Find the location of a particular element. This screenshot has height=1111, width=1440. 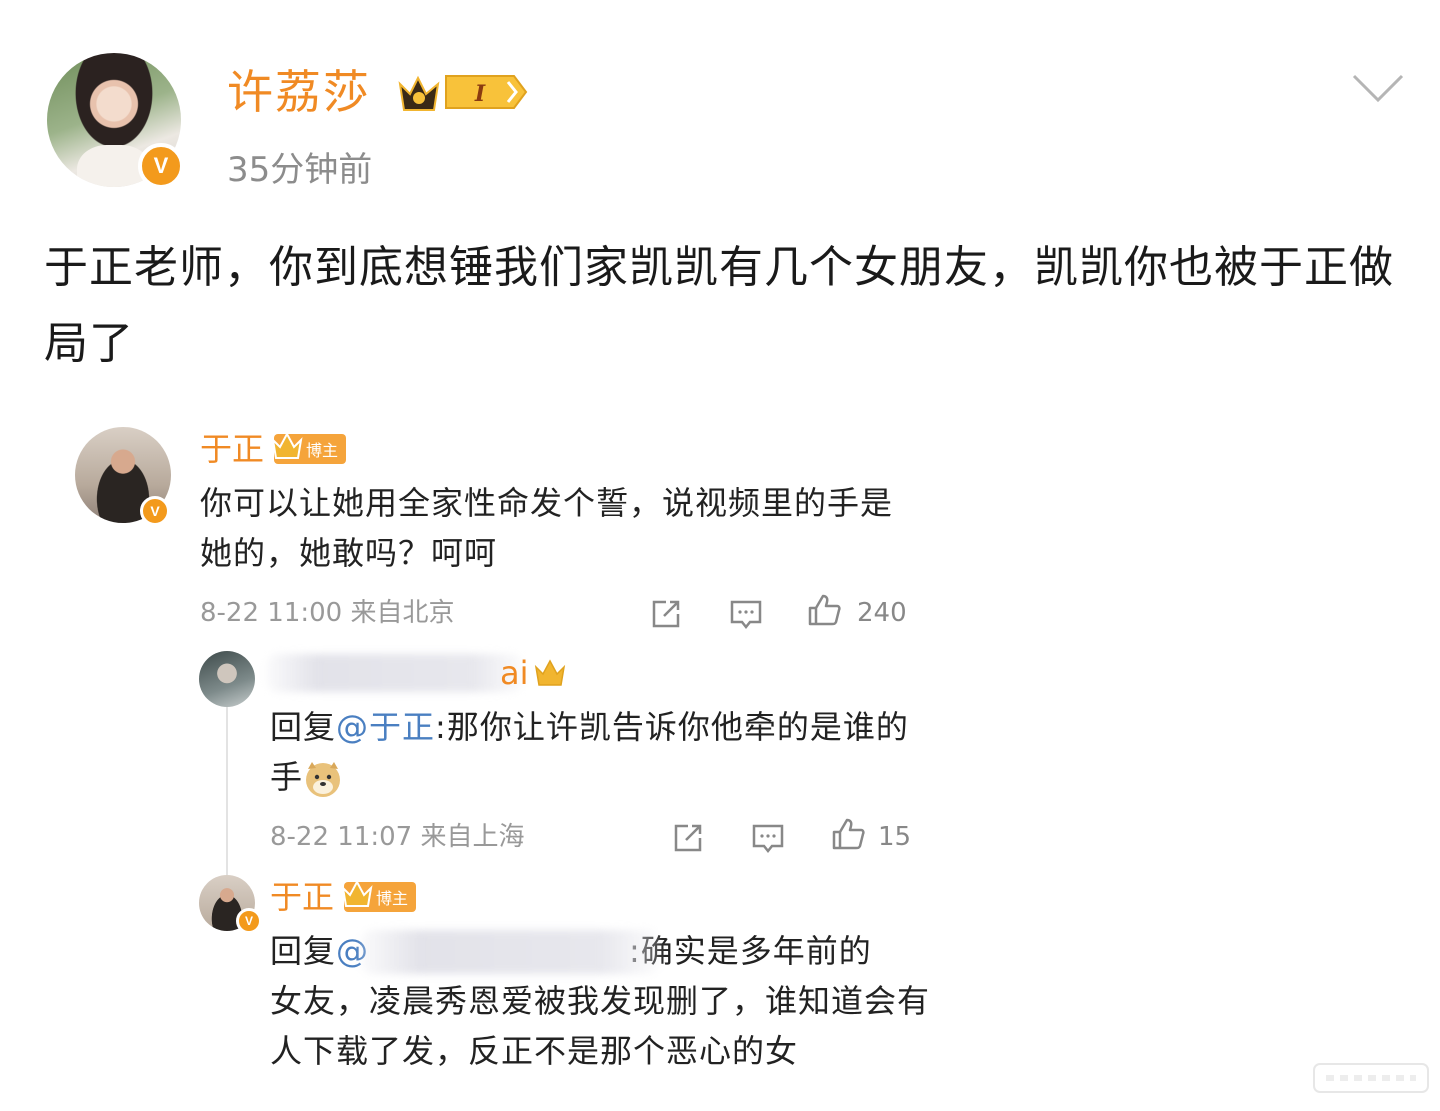

reply-meta: 8-22 11:07 来自上海 is located at coordinates (397, 837).